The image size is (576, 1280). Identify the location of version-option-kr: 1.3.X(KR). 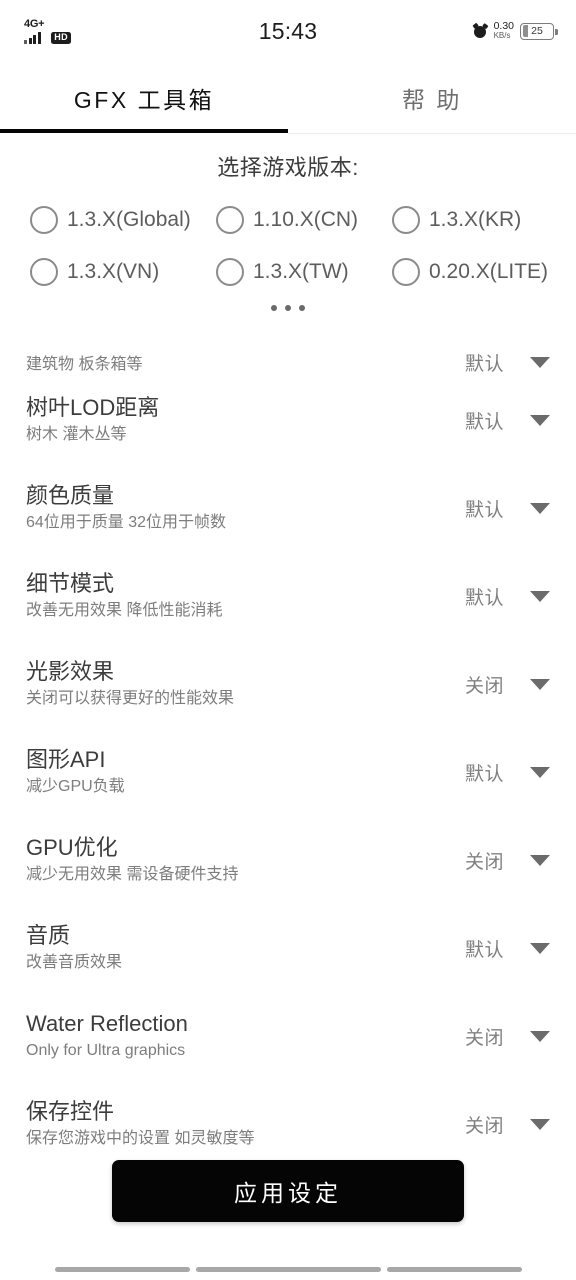
(456, 220).